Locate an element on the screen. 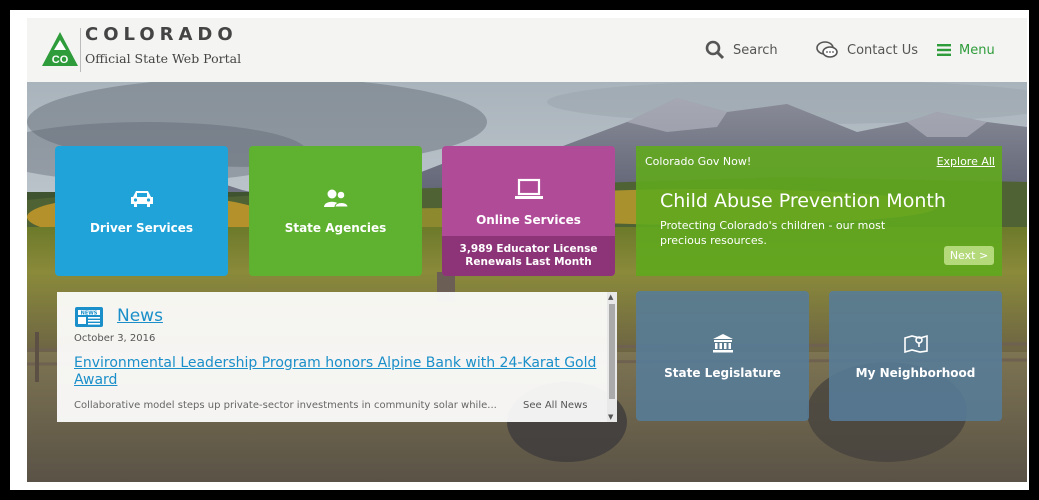 This screenshot has height=500, width=1039. state-legislature-tile: State Legislature is located at coordinates (722, 356).